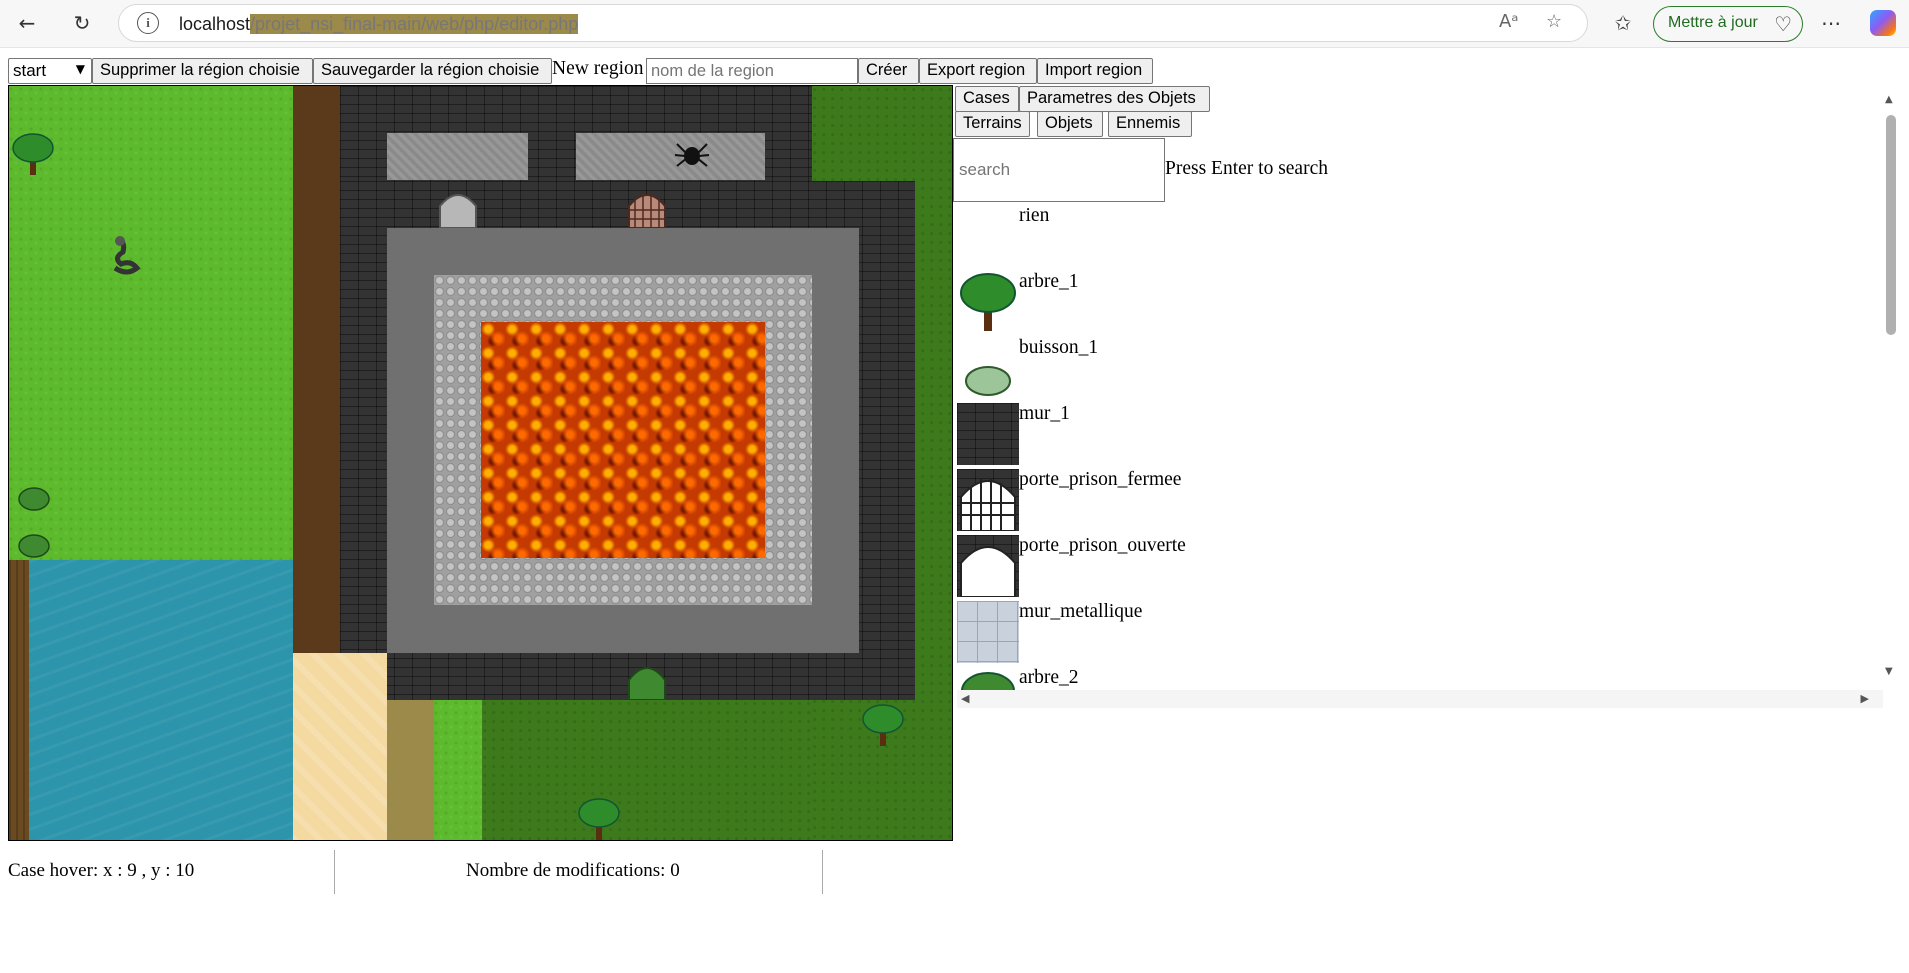 This screenshot has width=1909, height=973. I want to click on bush-door-icon, so click(647, 683).